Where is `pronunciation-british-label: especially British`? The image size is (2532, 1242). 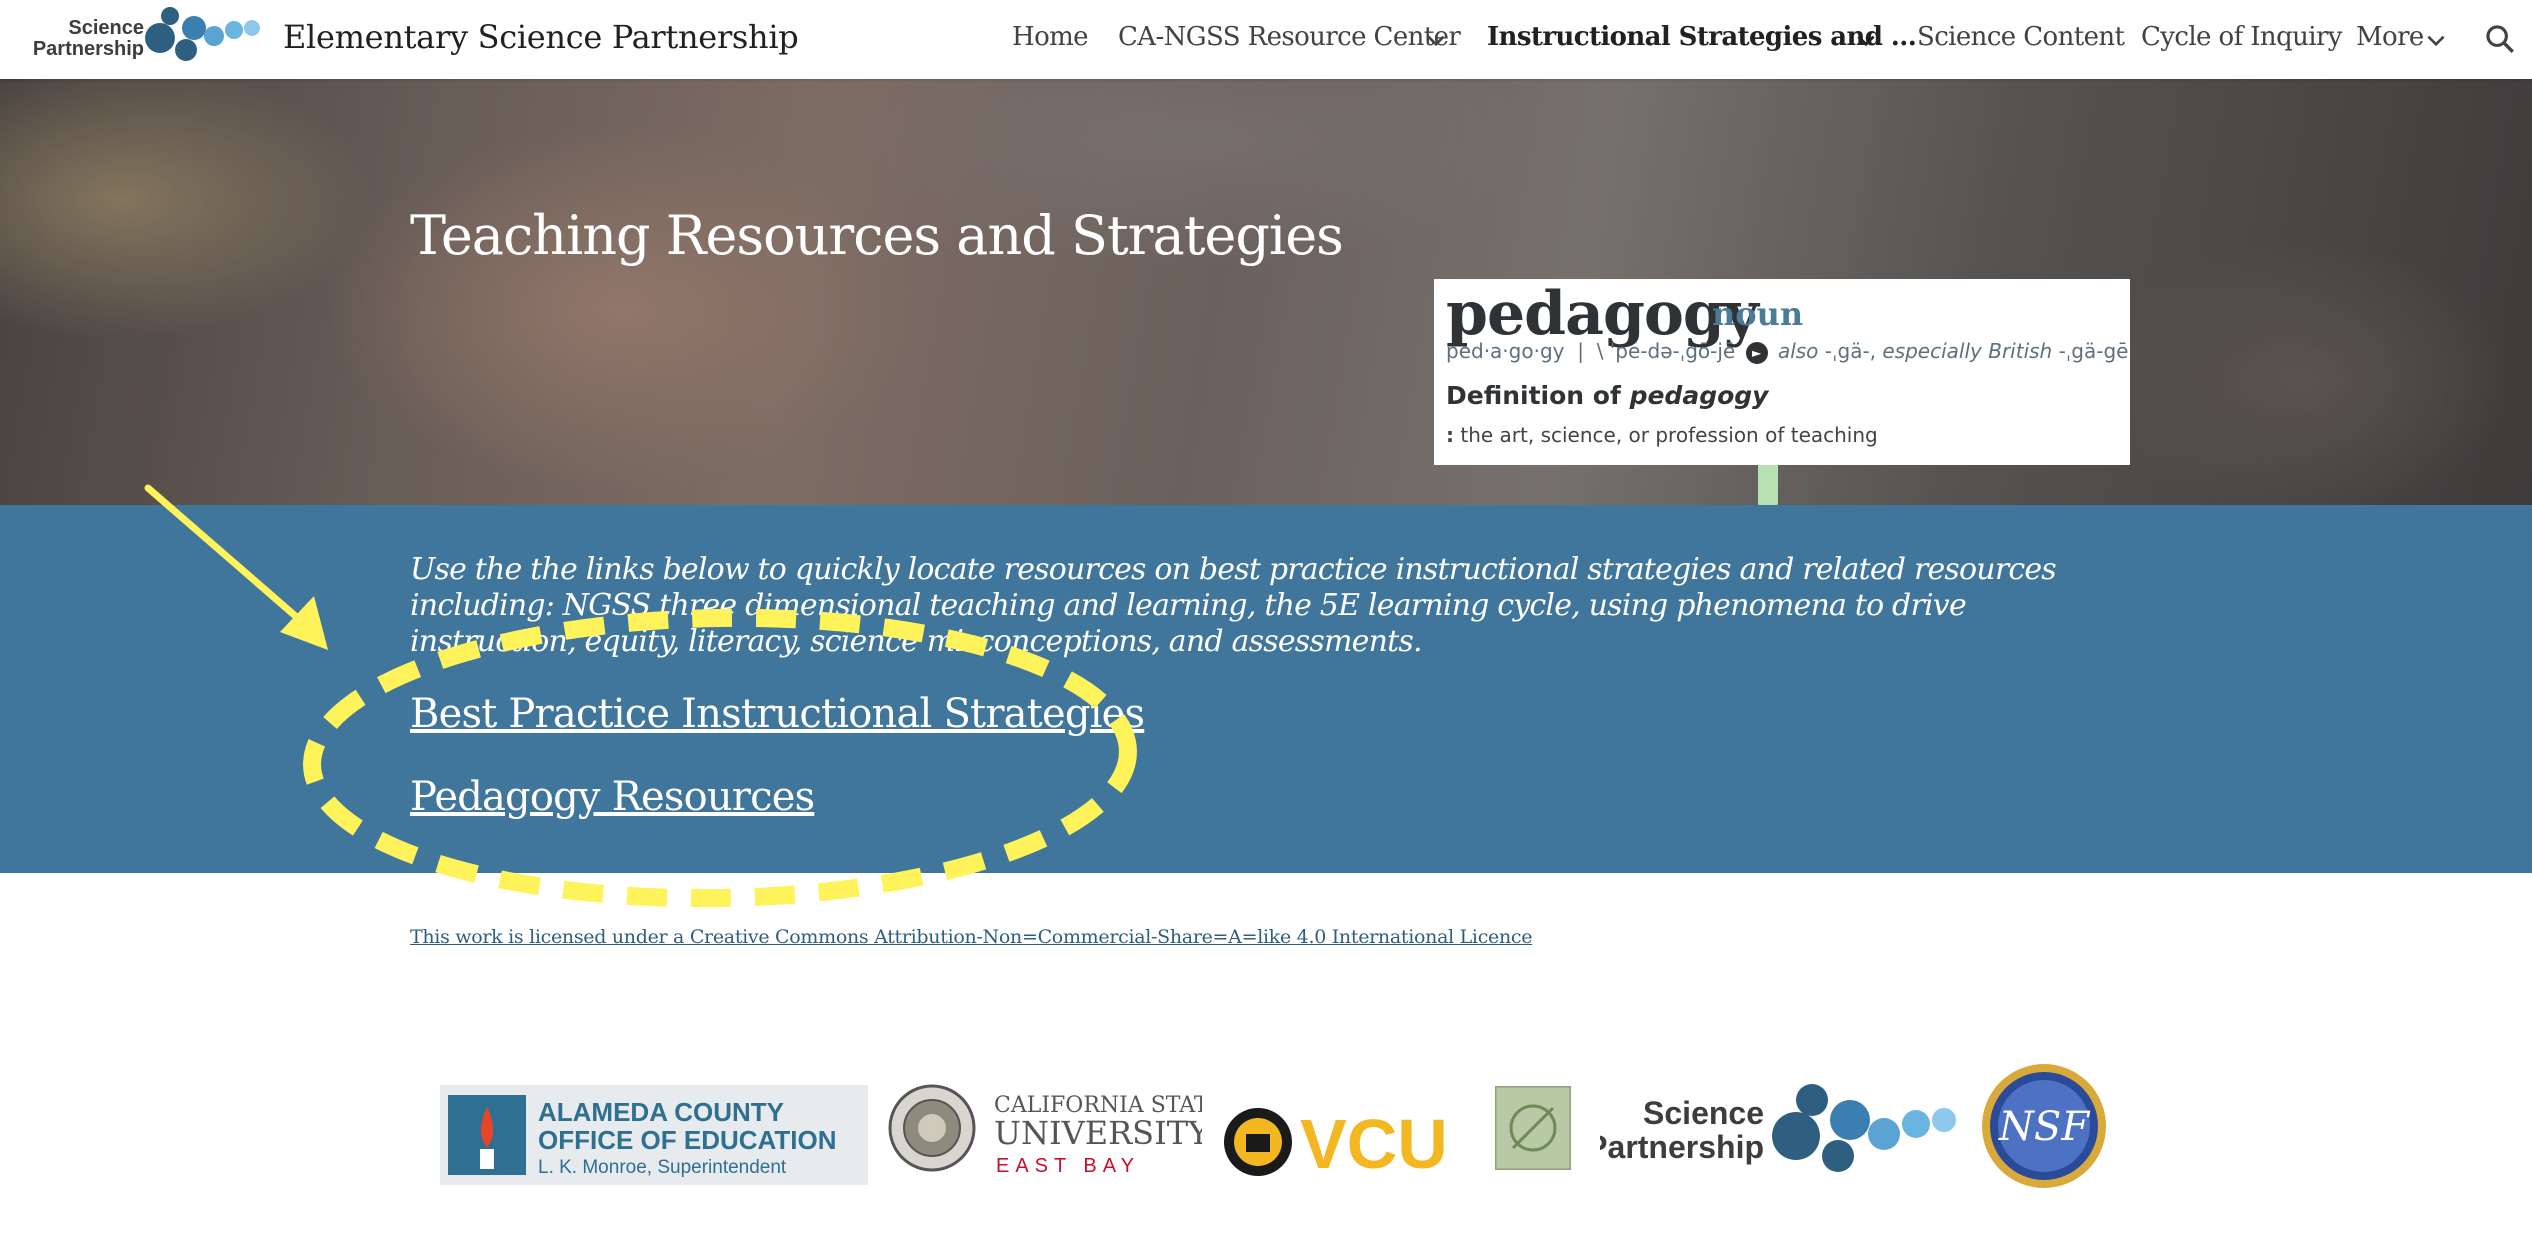 pronunciation-british-label: especially British is located at coordinates (1967, 351).